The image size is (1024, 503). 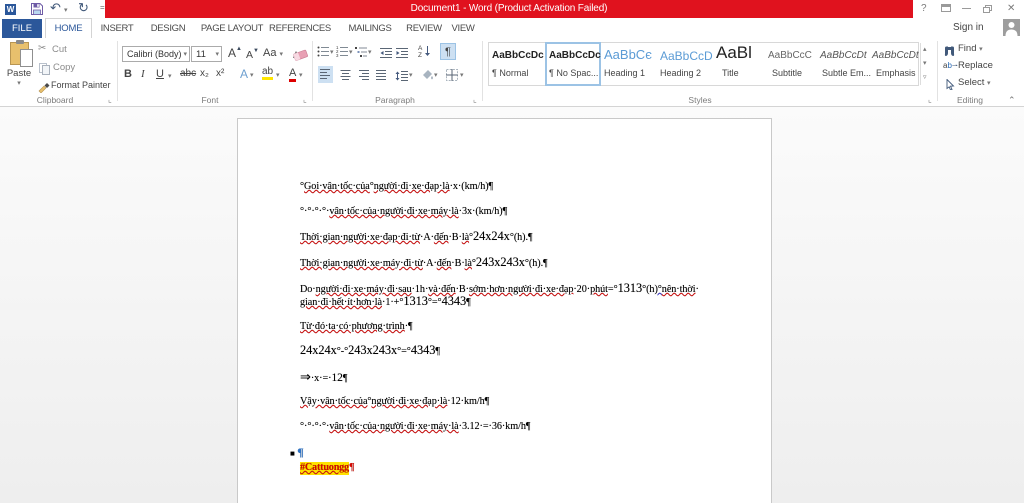 I want to click on svg-text: 3, so click(x=337, y=55).